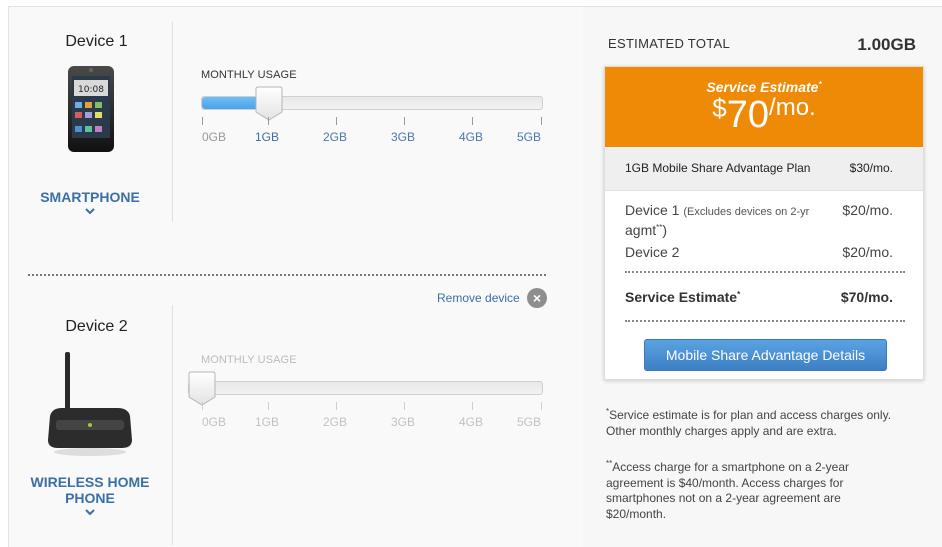  Describe the element at coordinates (646, 230) in the screenshot. I see `line-item-device-1-note: agmt**)` at that location.